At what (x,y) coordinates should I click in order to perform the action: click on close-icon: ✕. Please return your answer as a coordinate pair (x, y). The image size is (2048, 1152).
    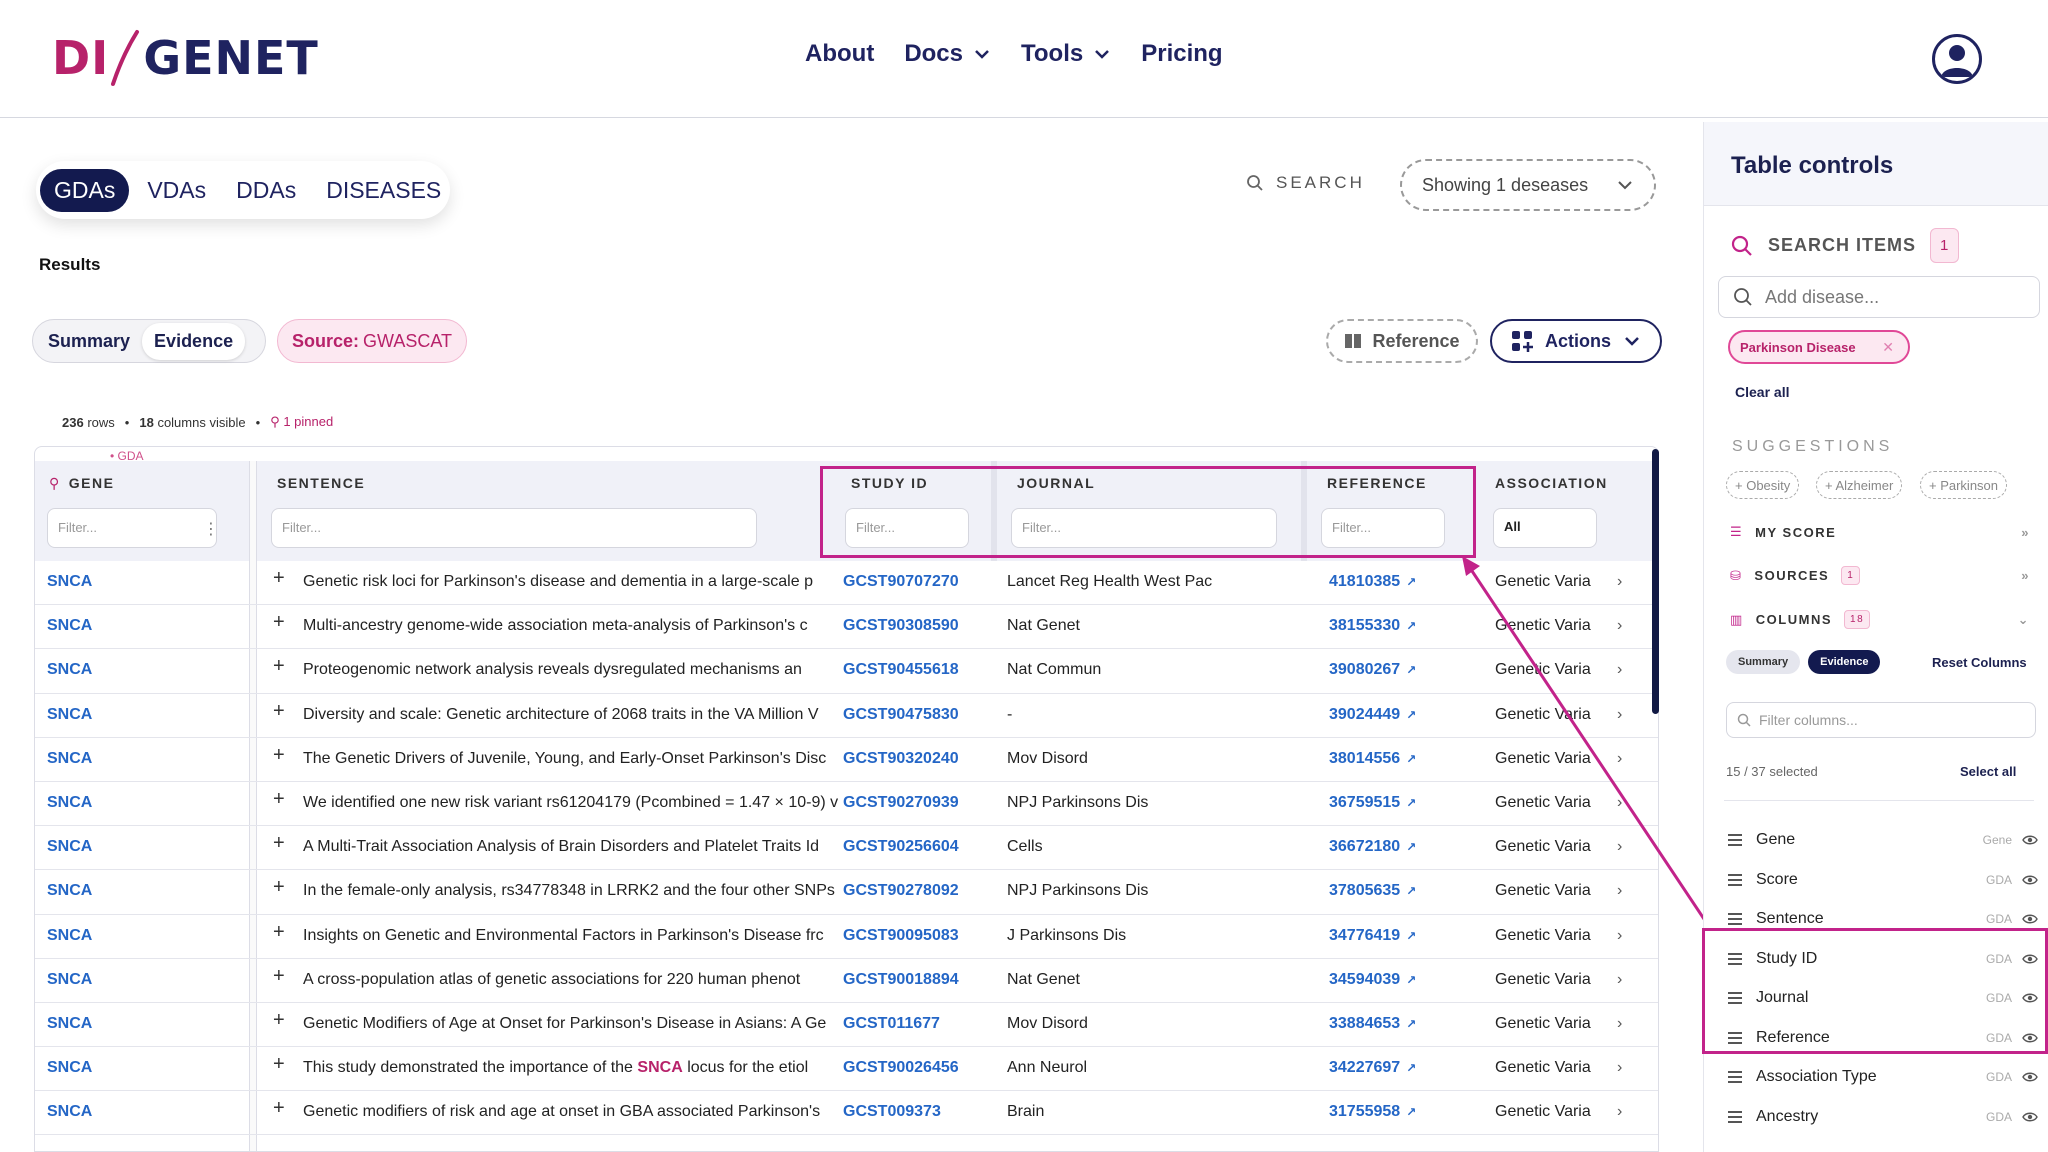
    Looking at the image, I should click on (1888, 347).